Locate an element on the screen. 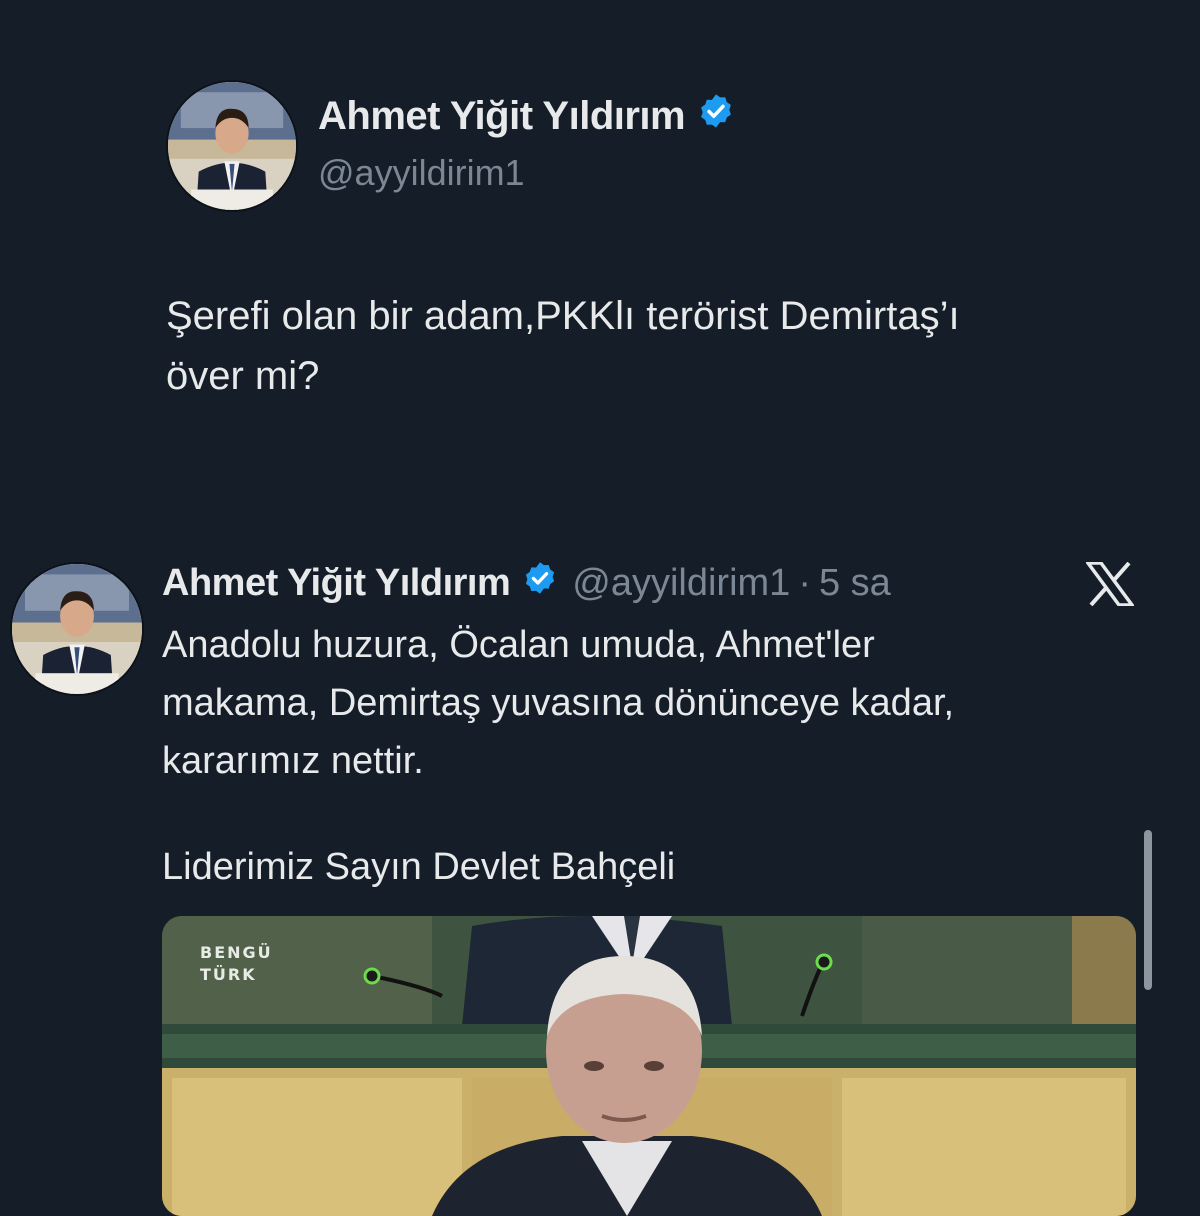  quoted-author-avatar-image is located at coordinates (77, 629).